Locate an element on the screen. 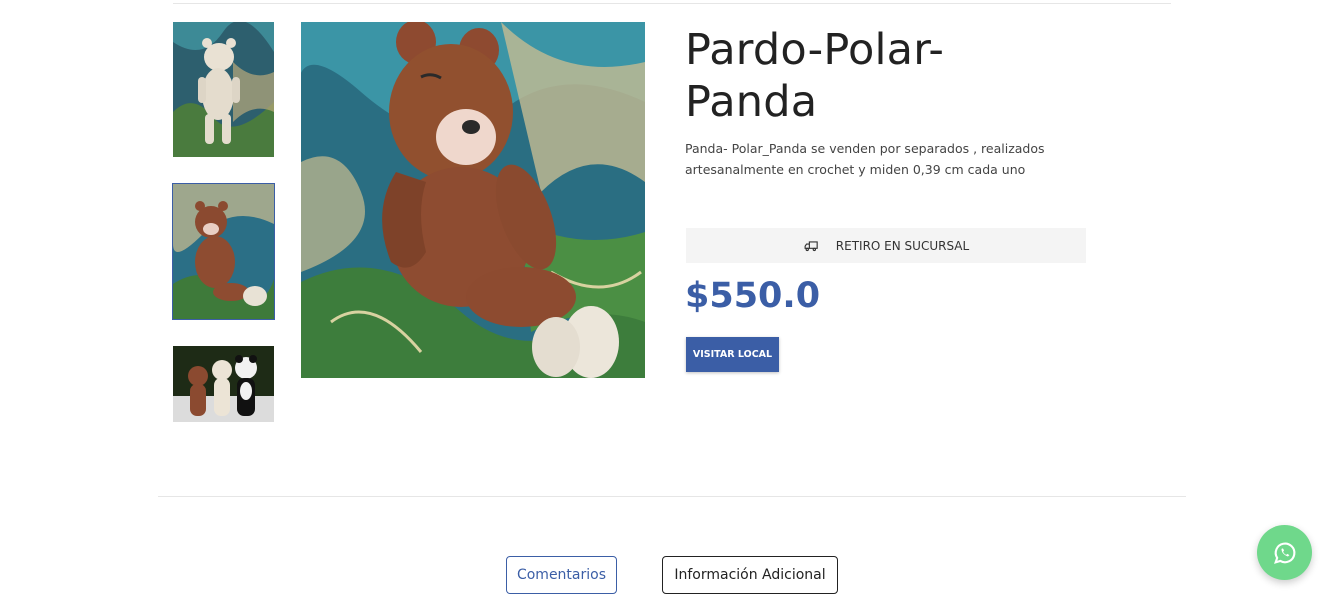 This screenshot has height=613, width=1341. main-product-image is located at coordinates (473, 200).